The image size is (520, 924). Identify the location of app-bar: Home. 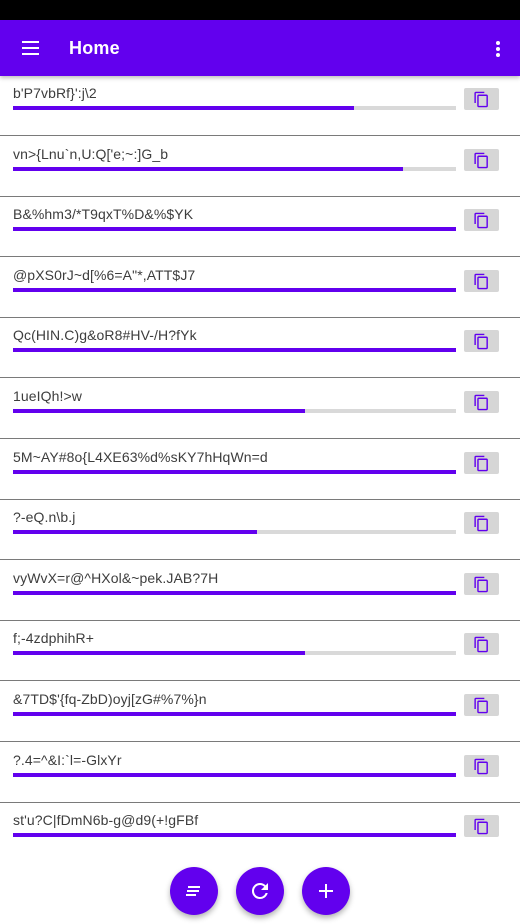
(260, 48).